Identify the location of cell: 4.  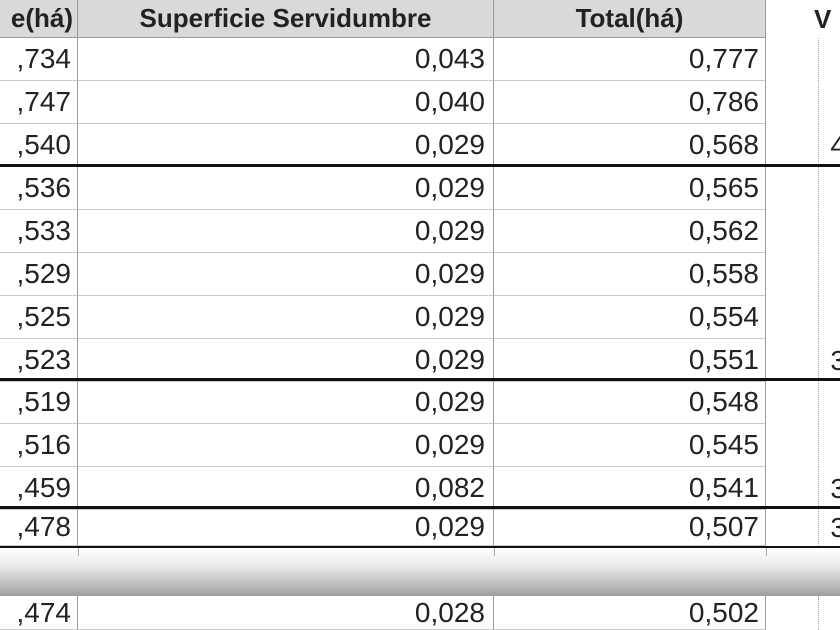
(803, 145).